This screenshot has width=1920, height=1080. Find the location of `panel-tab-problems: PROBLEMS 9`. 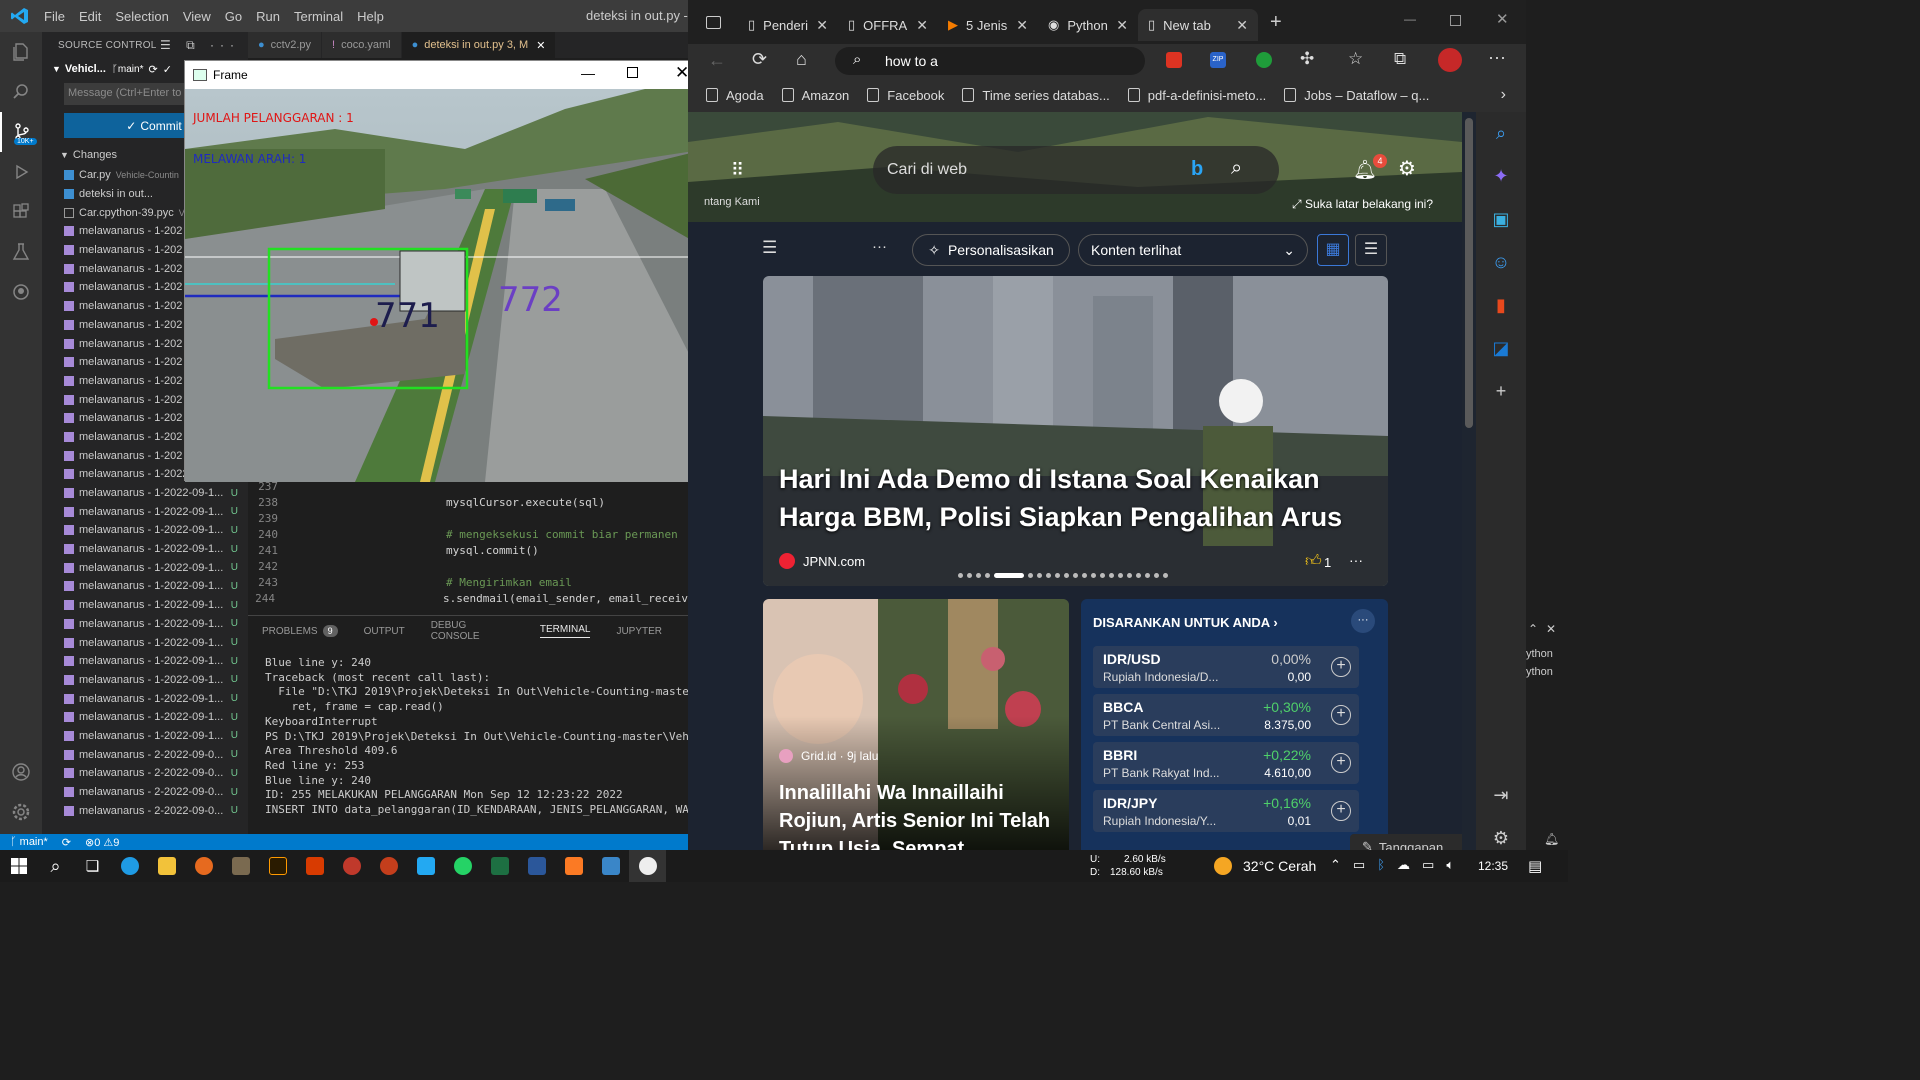

panel-tab-problems: PROBLEMS 9 is located at coordinates (300, 631).